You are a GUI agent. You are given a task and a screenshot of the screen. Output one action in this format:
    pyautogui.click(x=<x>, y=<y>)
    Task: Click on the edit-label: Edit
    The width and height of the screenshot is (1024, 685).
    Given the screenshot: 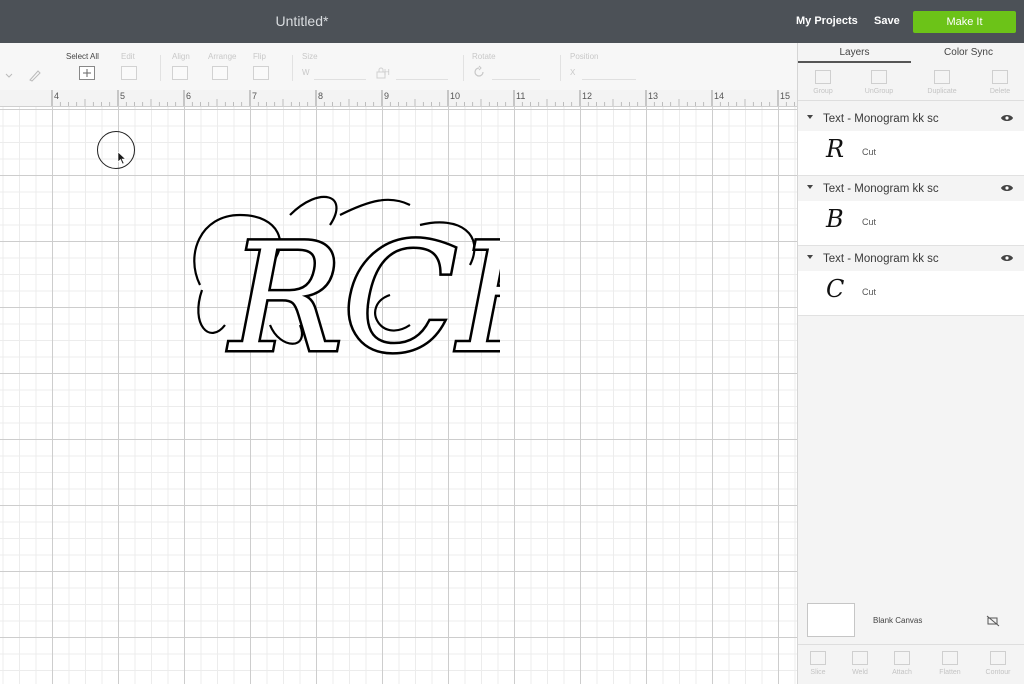 What is the action you would take?
    pyautogui.click(x=128, y=56)
    